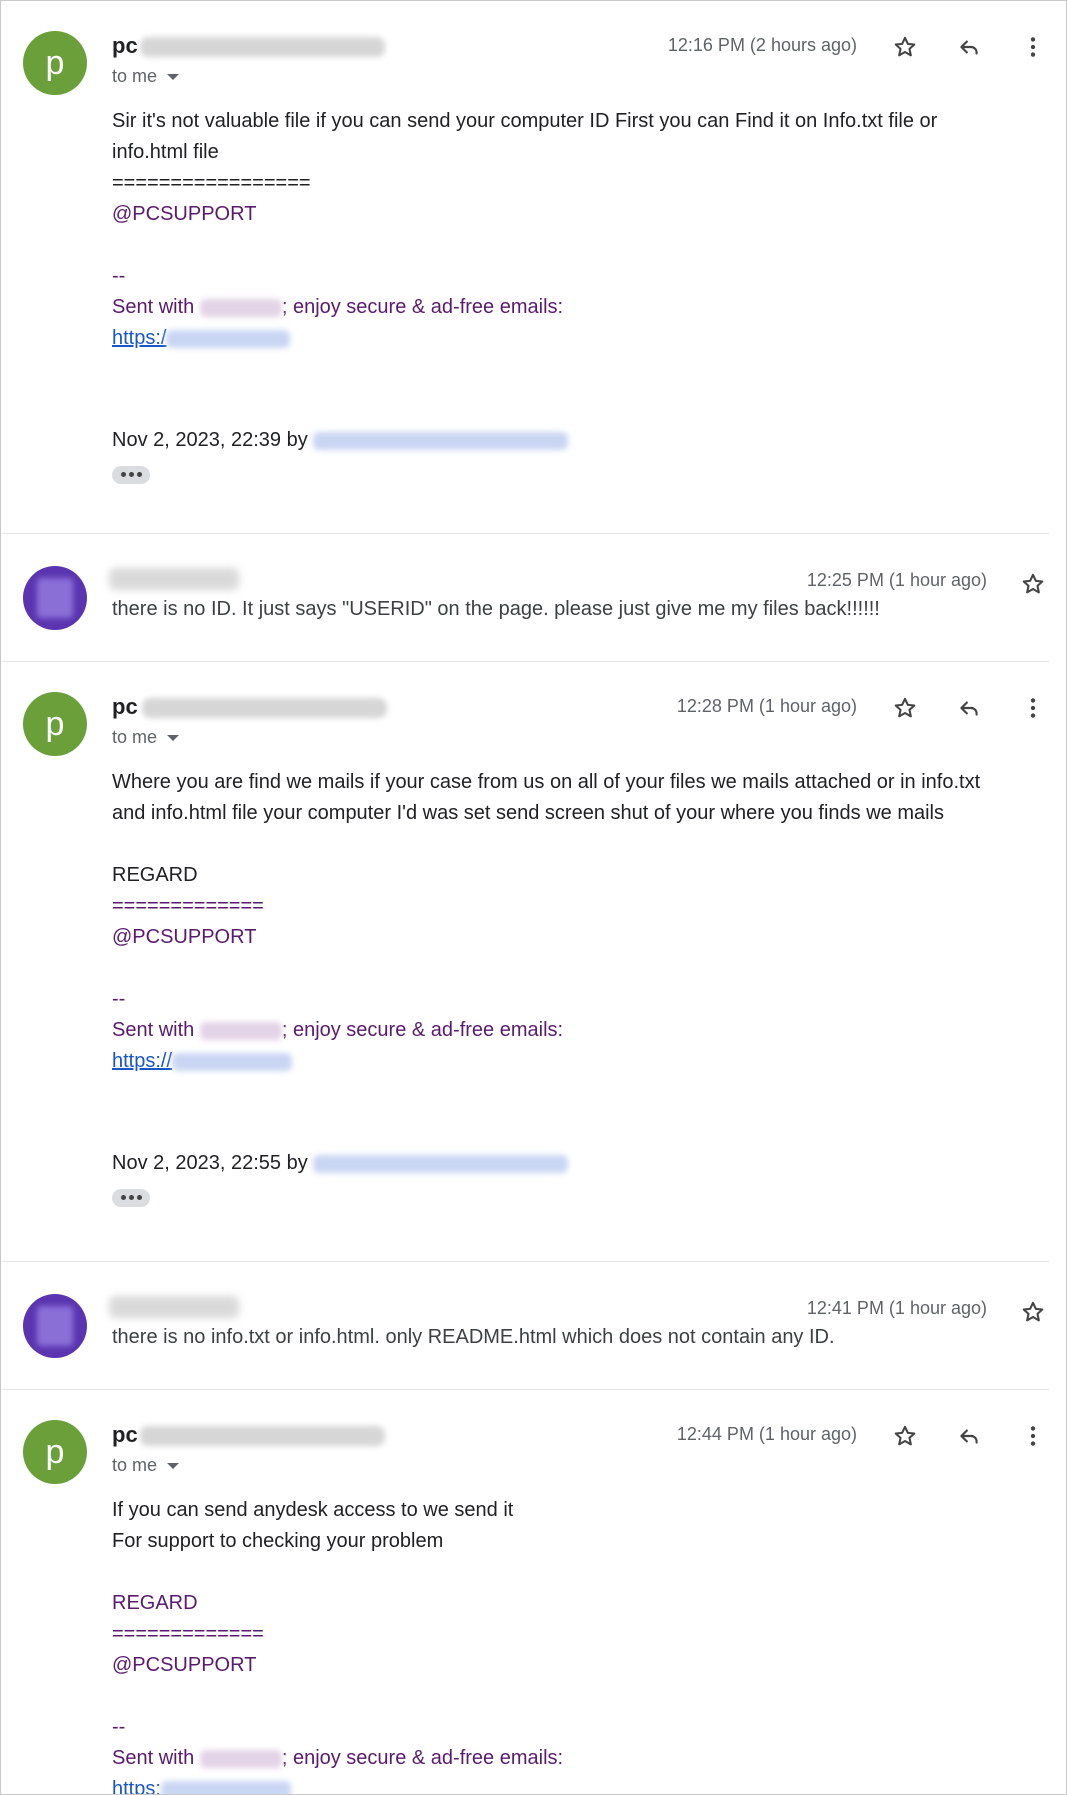  I want to click on message-time: 12:16 PM (2 hours ago), so click(762, 45).